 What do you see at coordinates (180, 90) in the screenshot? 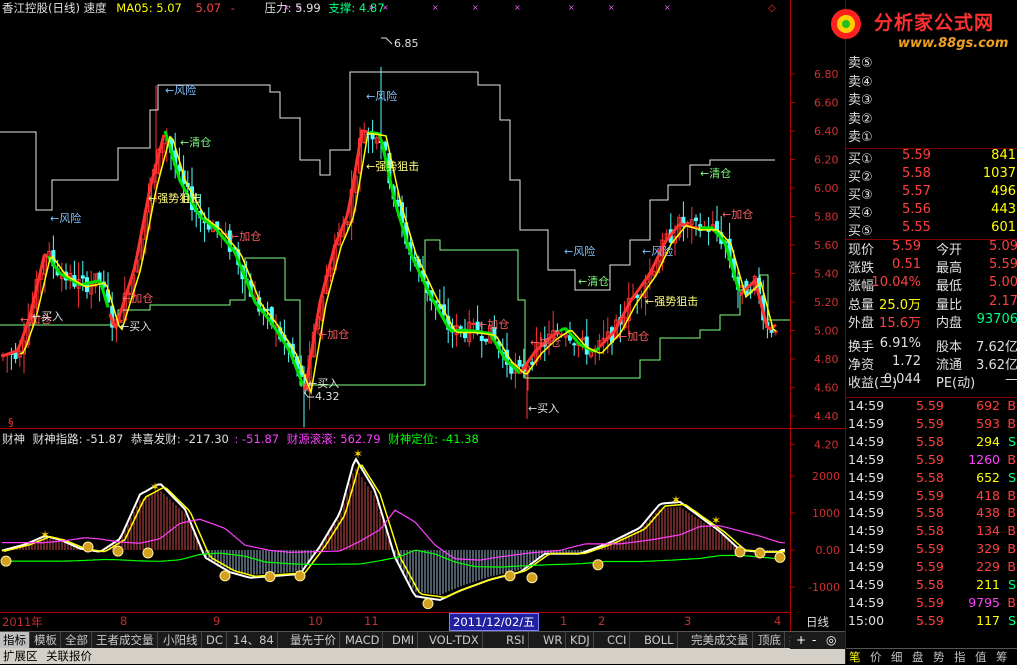
I see `annotation-fengxian: ←风险` at bounding box center [180, 90].